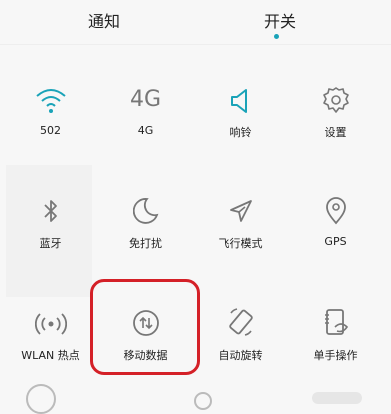 The image size is (391, 414). What do you see at coordinates (280, 20) in the screenshot?
I see `tab-switches: 开关` at bounding box center [280, 20].